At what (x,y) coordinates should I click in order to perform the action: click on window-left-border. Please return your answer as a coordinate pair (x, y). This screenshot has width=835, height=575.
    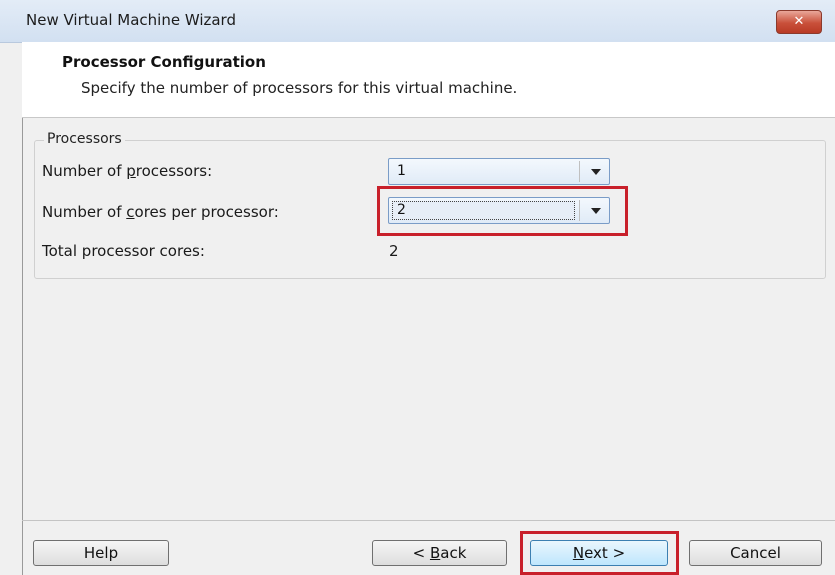
    Looking at the image, I should click on (22, 308).